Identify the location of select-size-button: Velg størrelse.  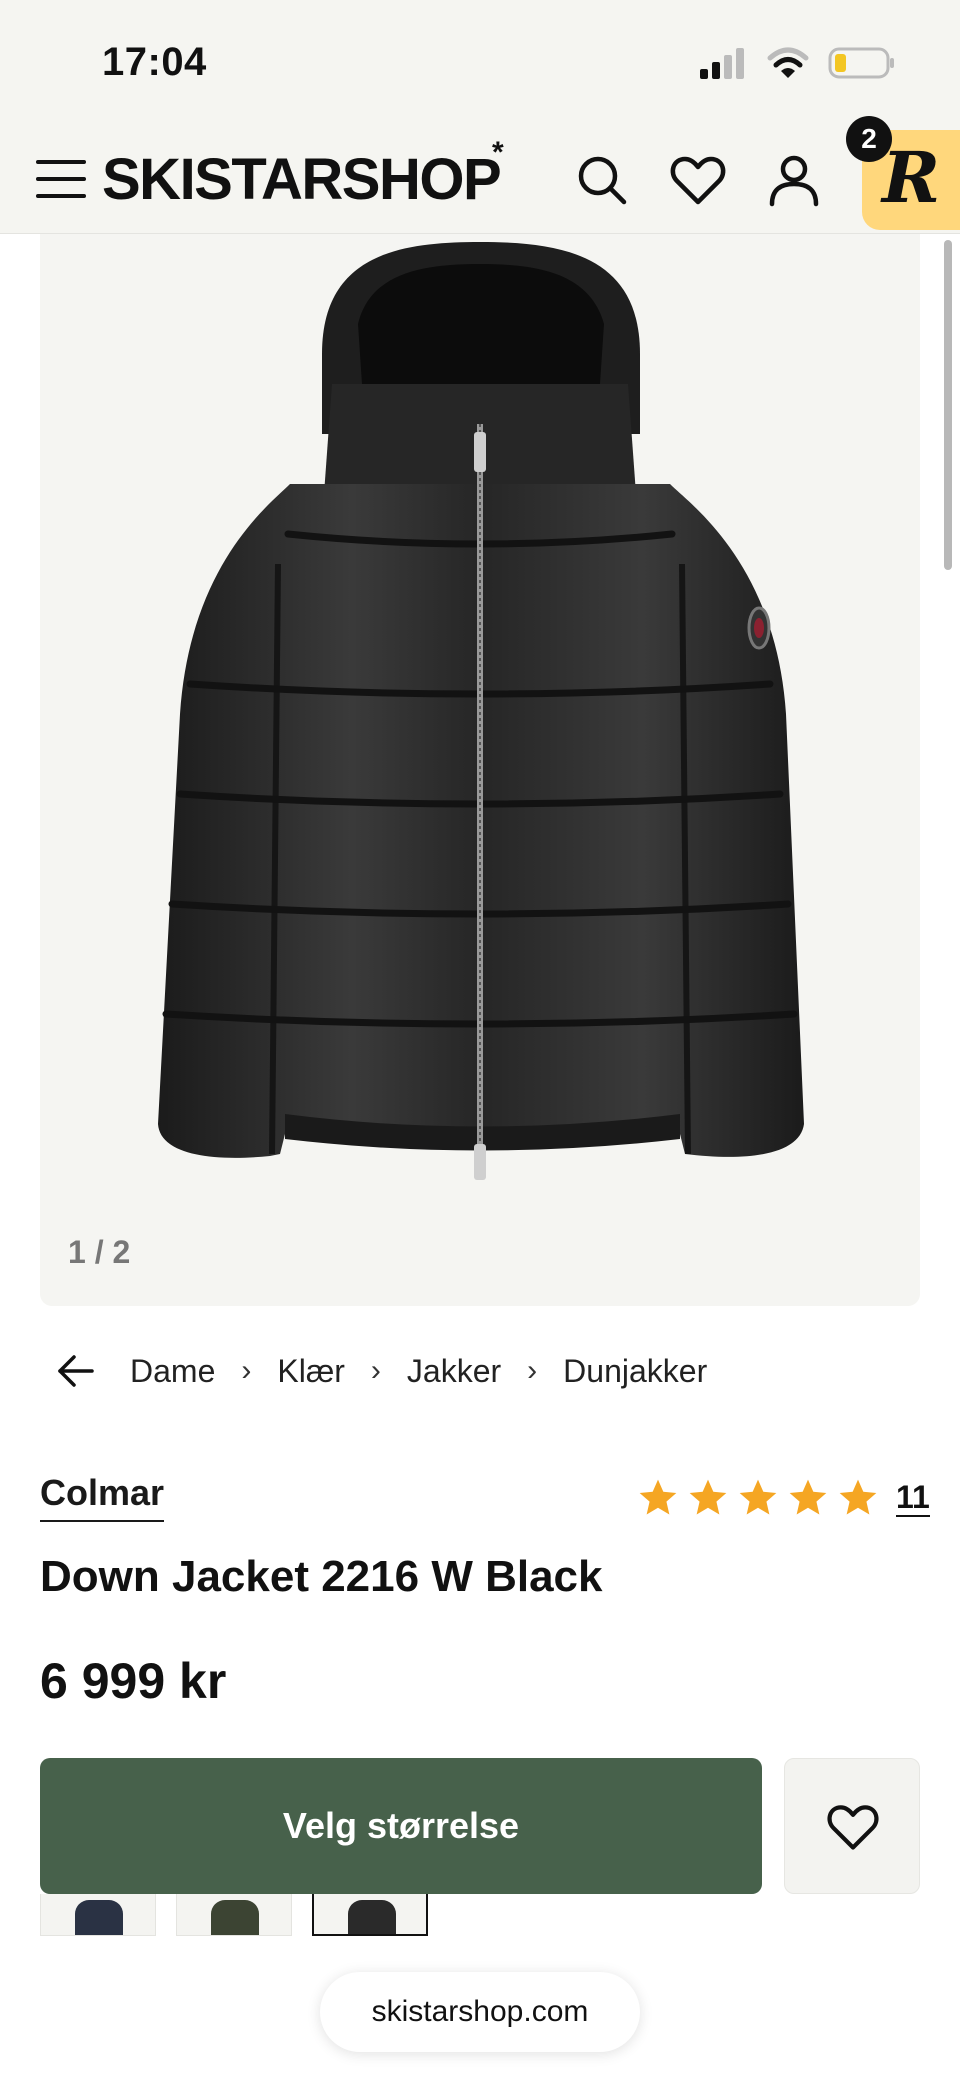
(401, 1826).